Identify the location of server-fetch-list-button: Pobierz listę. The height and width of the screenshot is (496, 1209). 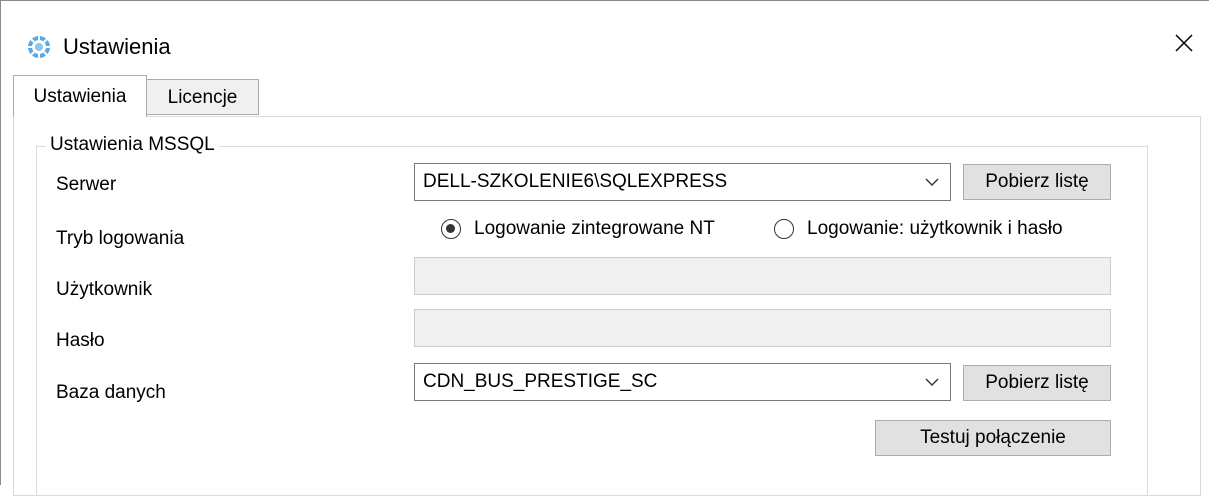
(1037, 182).